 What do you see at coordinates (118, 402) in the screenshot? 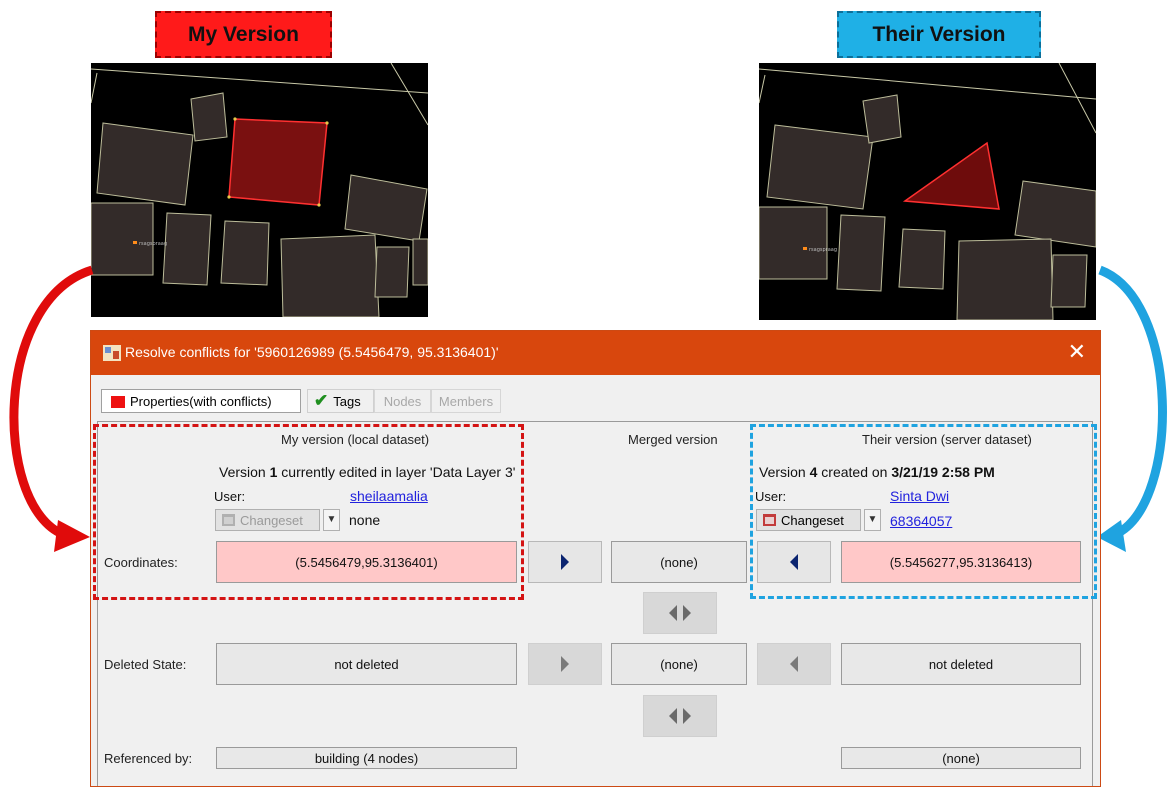
I see `conflict-indicator-icon` at bounding box center [118, 402].